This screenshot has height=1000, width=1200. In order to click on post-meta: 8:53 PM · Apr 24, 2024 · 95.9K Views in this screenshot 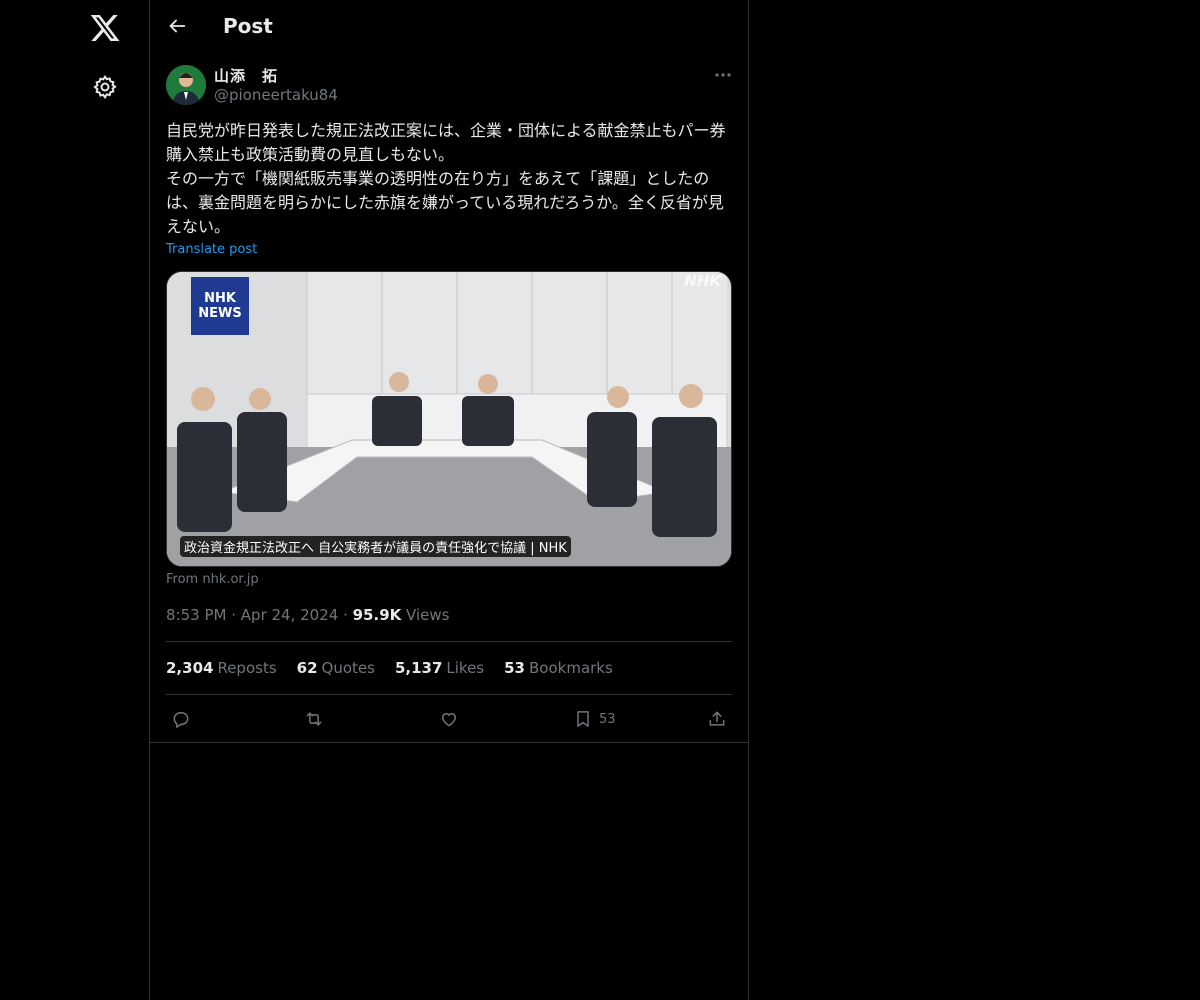, I will do `click(308, 615)`.